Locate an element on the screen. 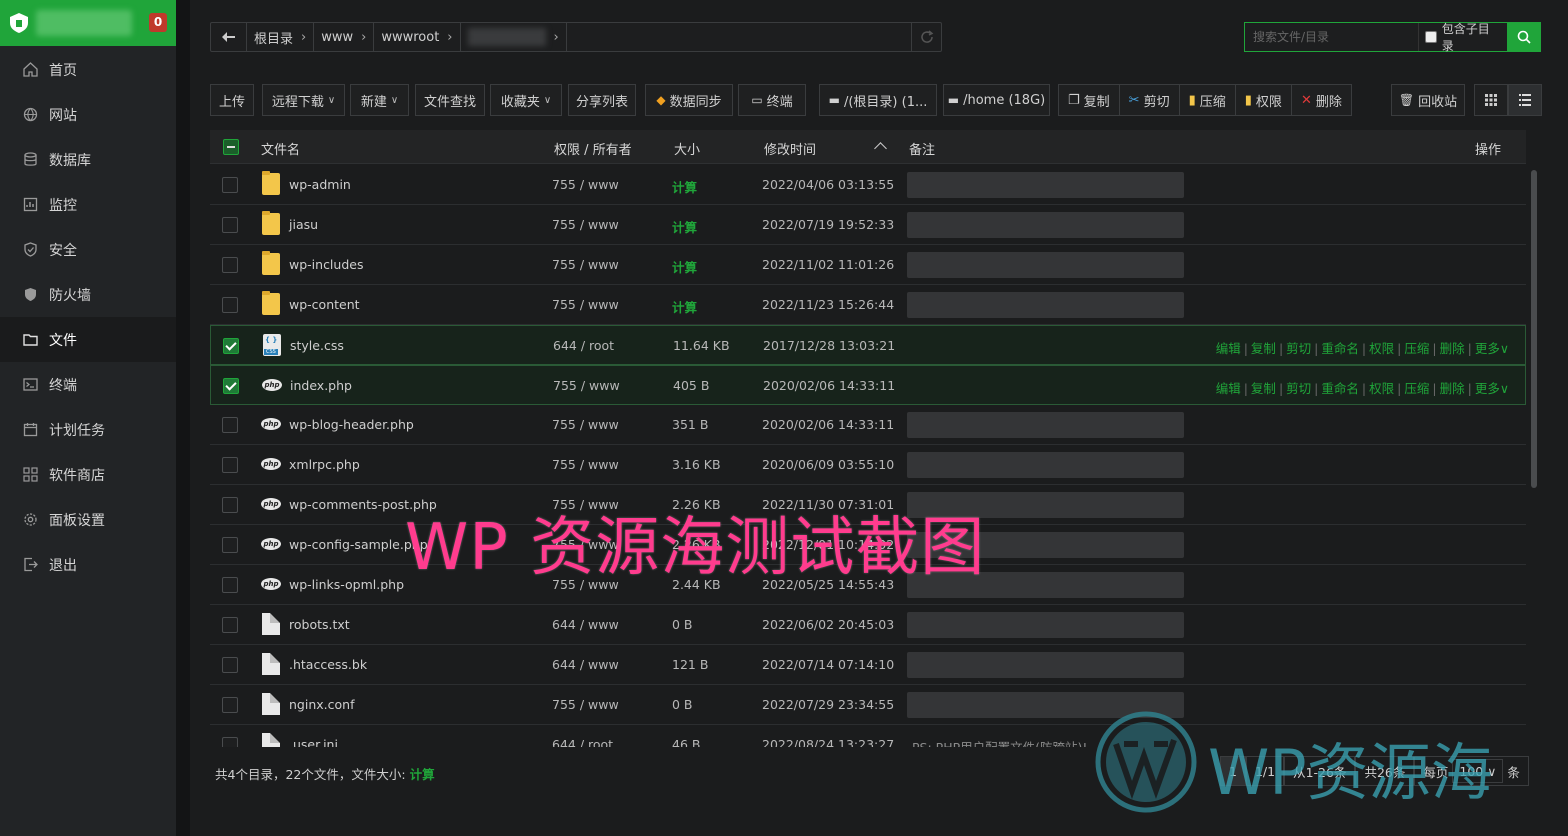 Image resolution: width=1568 pixels, height=836 pixels. row-op-7: 更多 is located at coordinates (1487, 388).